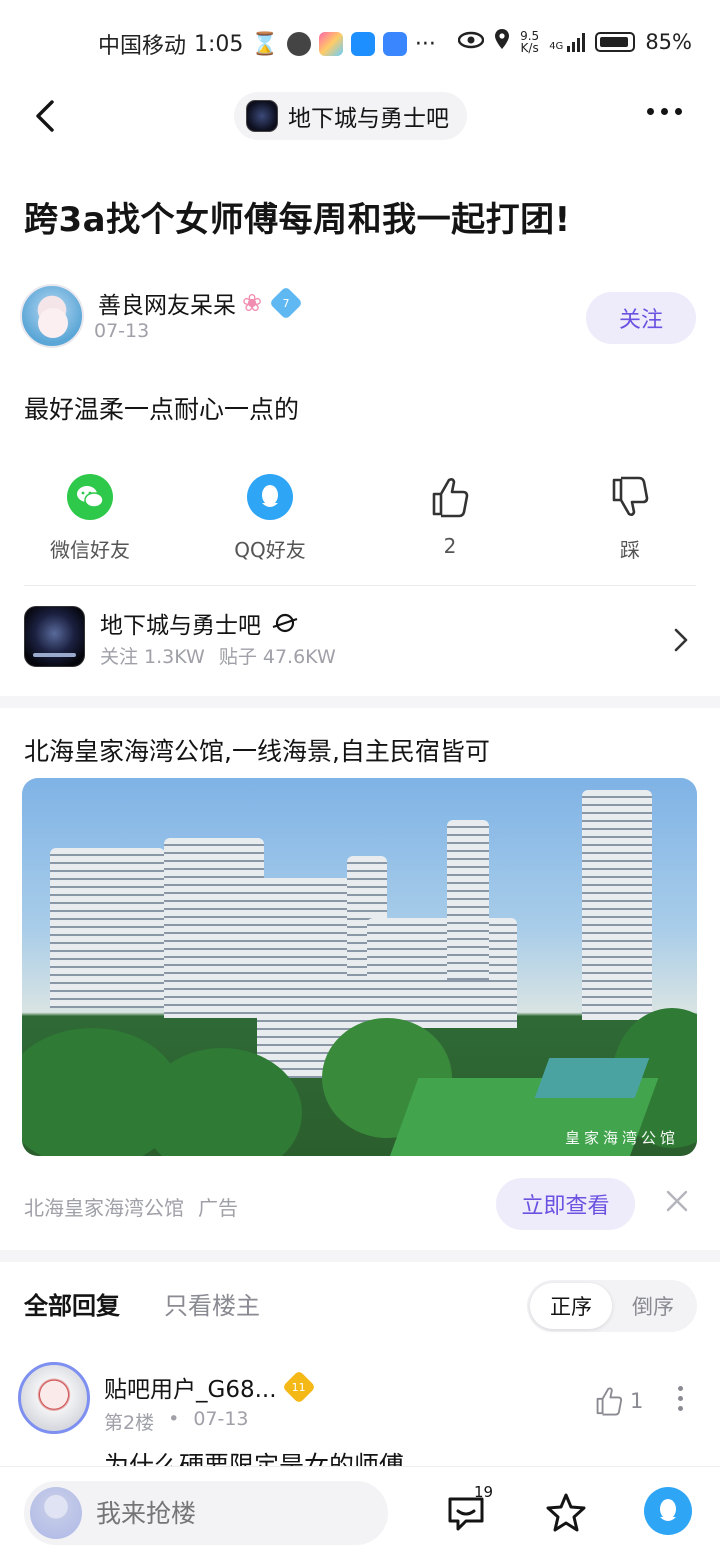  I want to click on share-row: 微信好友 QQ好友 2 踩, so click(360, 519).